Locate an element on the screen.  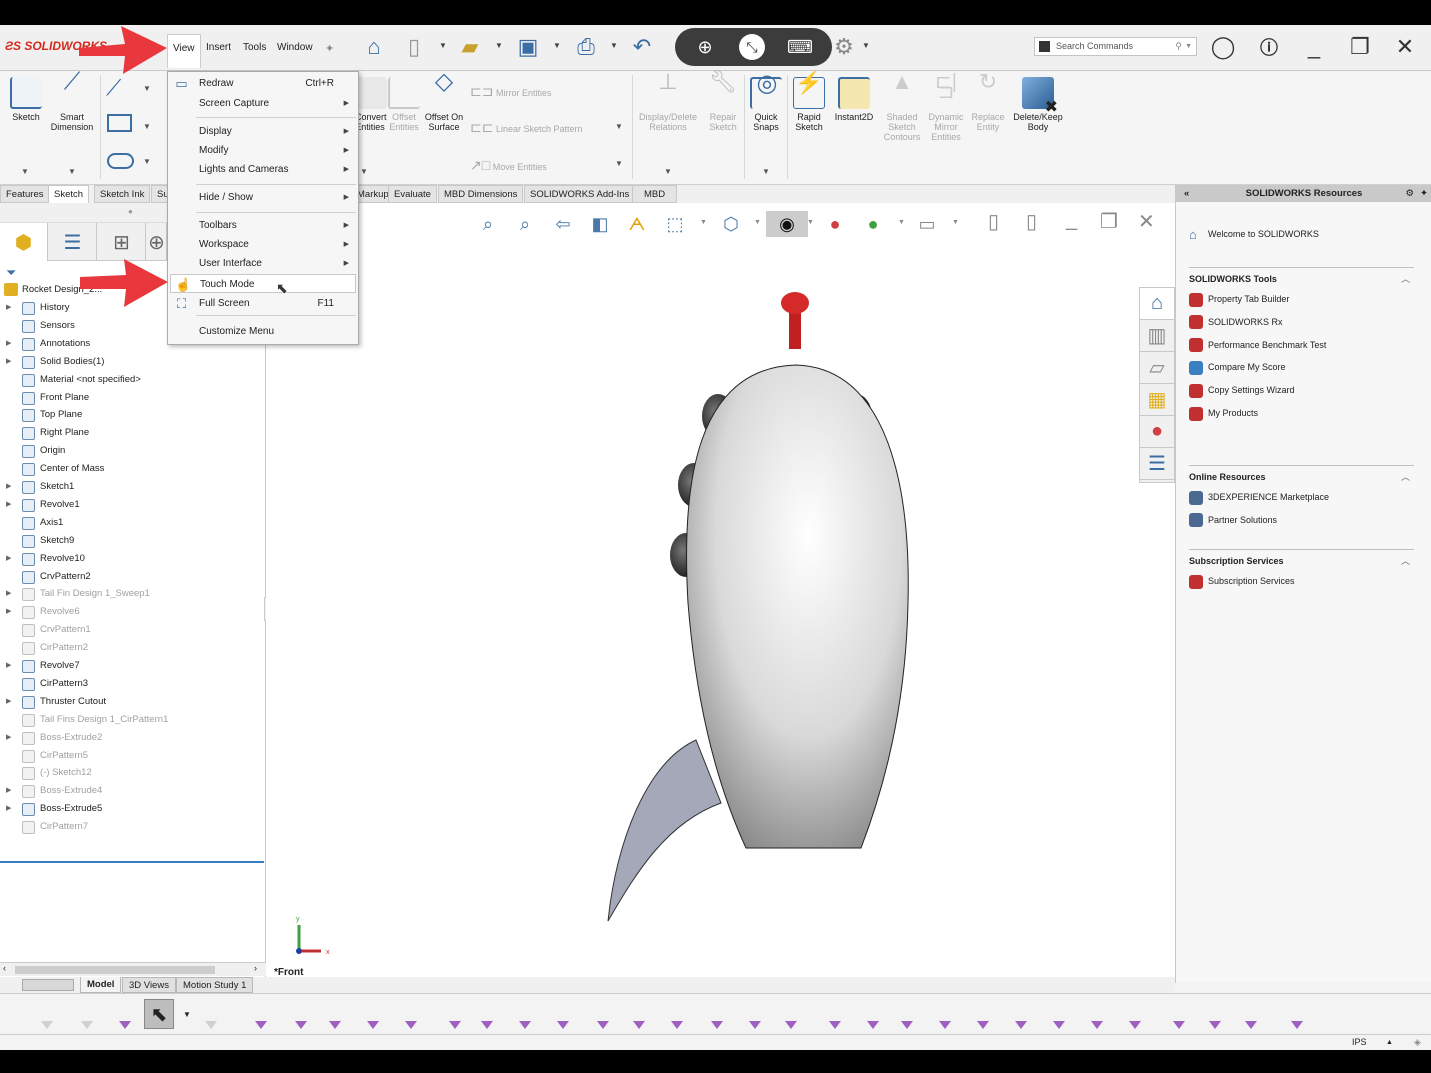
line-dropdown-caret: ▼ is located at coordinates (147, 88).